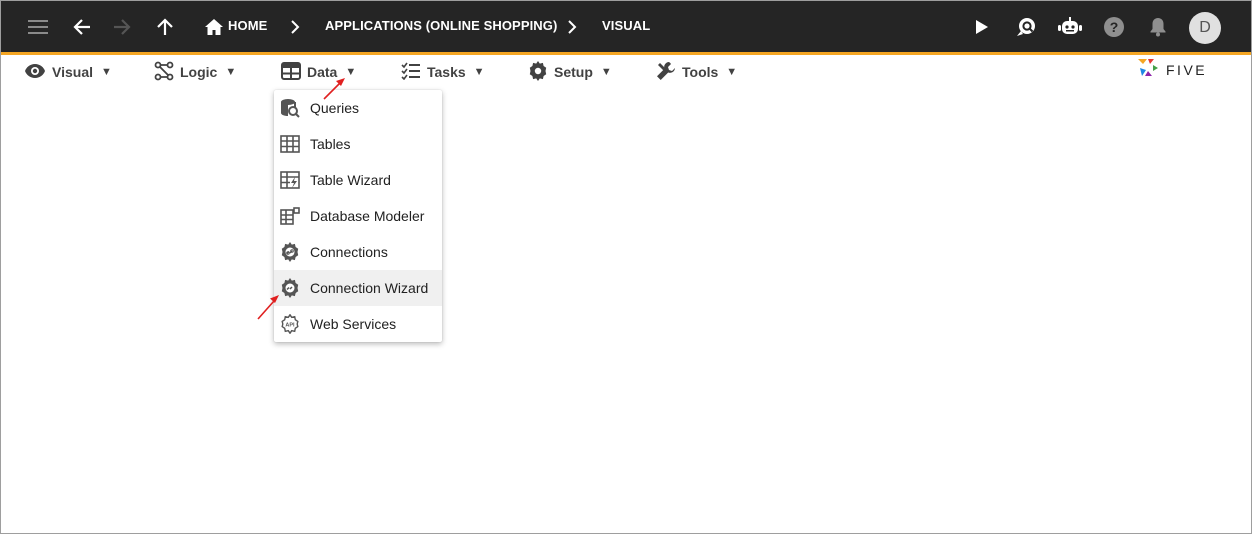  Describe the element at coordinates (330, 144) in the screenshot. I see `menu-item-label: Tables` at that location.